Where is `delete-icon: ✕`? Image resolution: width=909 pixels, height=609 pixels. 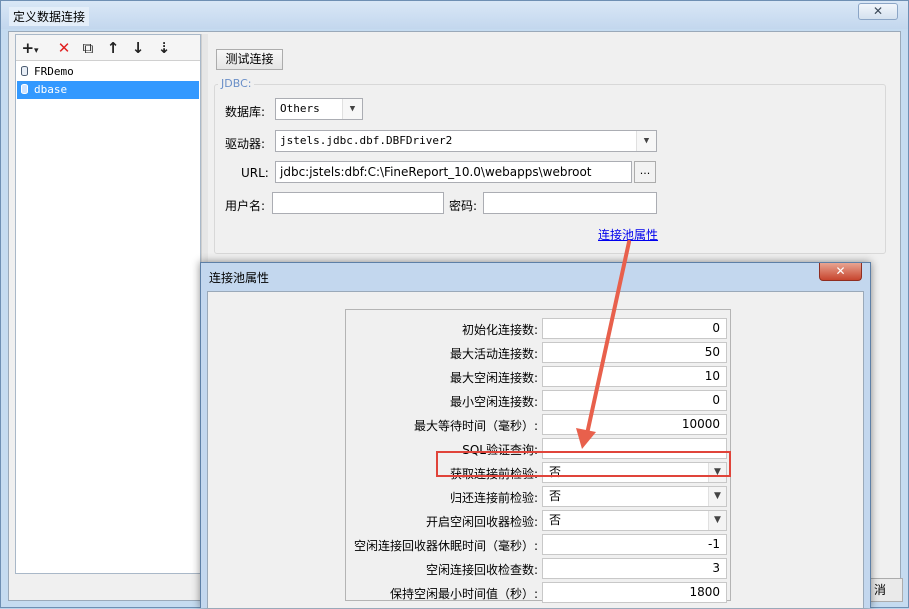
delete-icon: ✕ is located at coordinates (64, 48).